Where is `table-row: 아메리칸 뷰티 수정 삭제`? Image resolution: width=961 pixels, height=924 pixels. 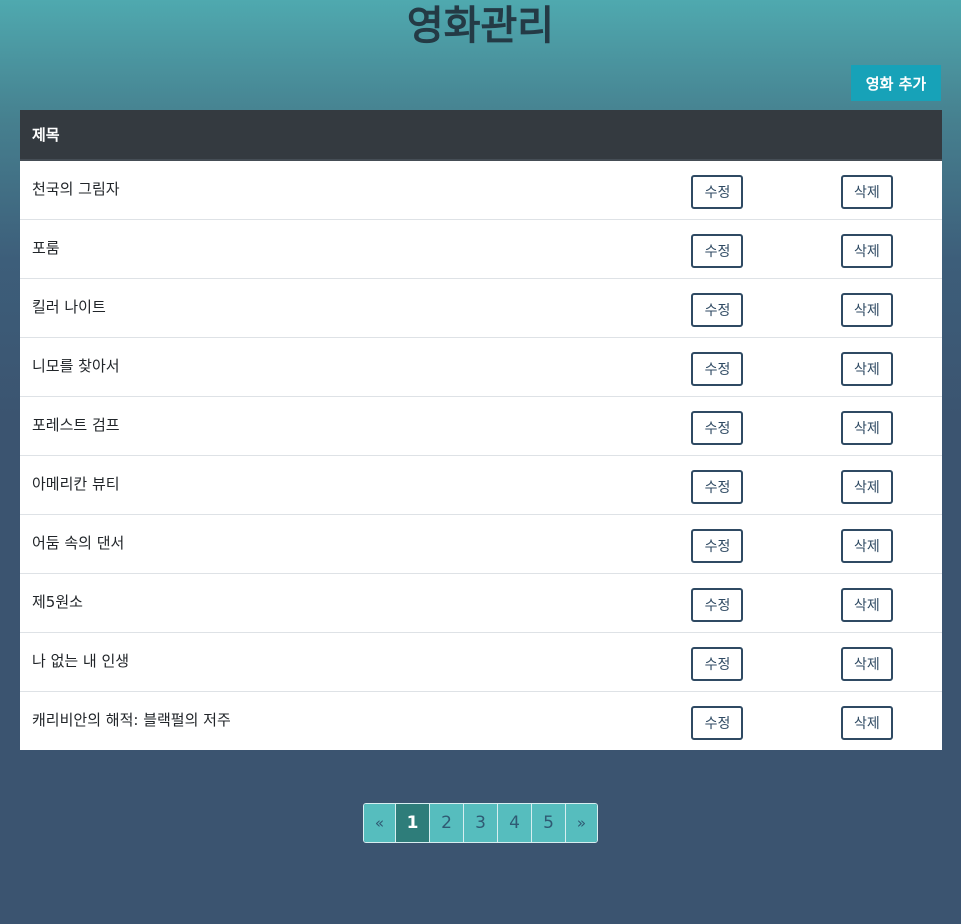 table-row: 아메리칸 뷰티 수정 삭제 is located at coordinates (481, 485).